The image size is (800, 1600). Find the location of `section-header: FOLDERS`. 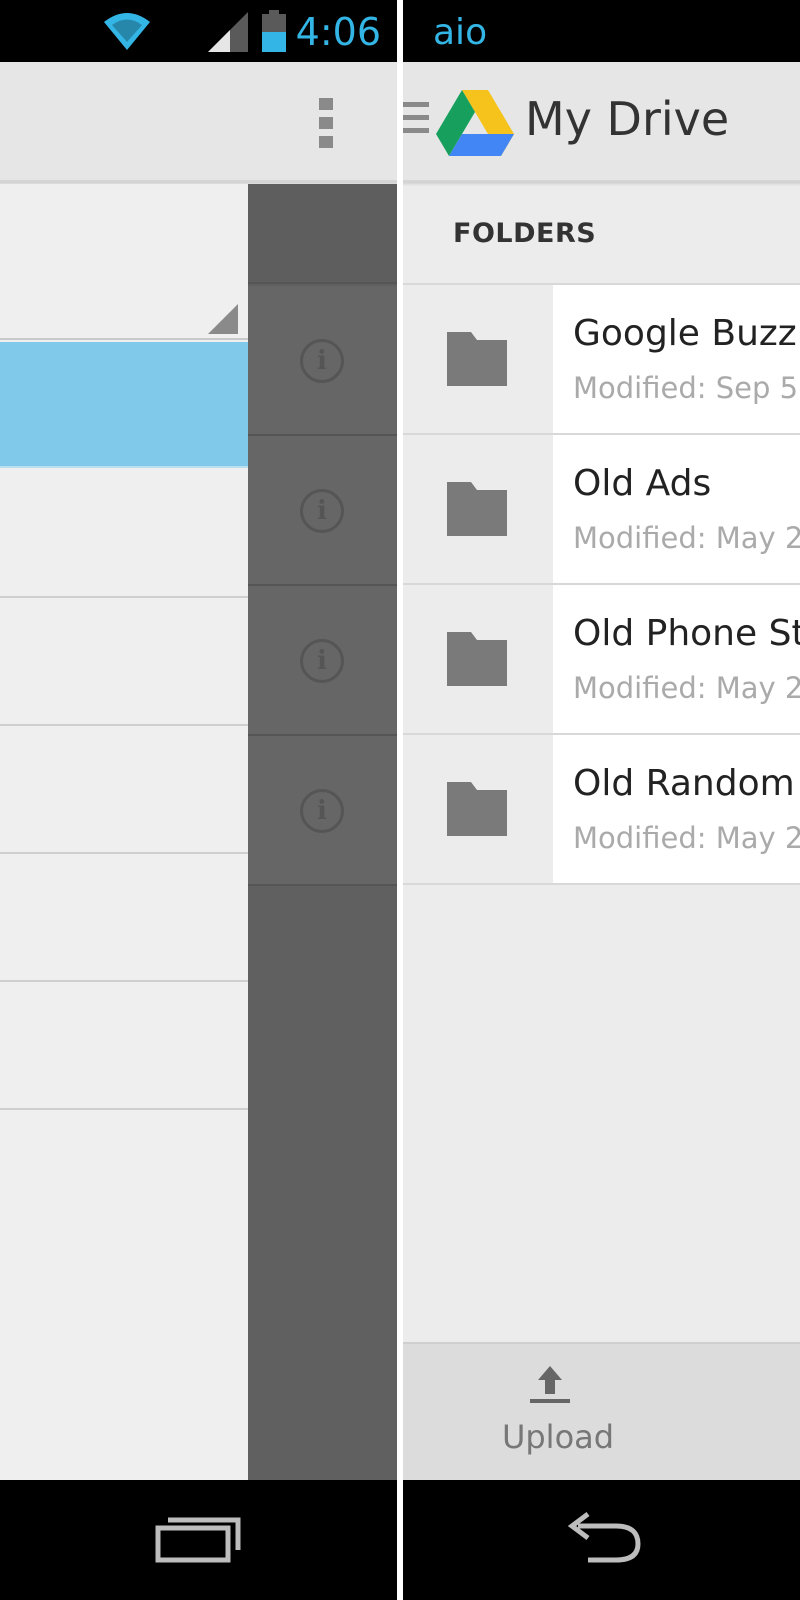

section-header: FOLDERS is located at coordinates (525, 233).